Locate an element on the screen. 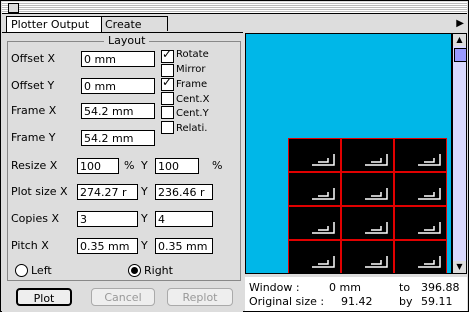  tab-scroll-arrow-icon: ▶ is located at coordinates (460, 23).